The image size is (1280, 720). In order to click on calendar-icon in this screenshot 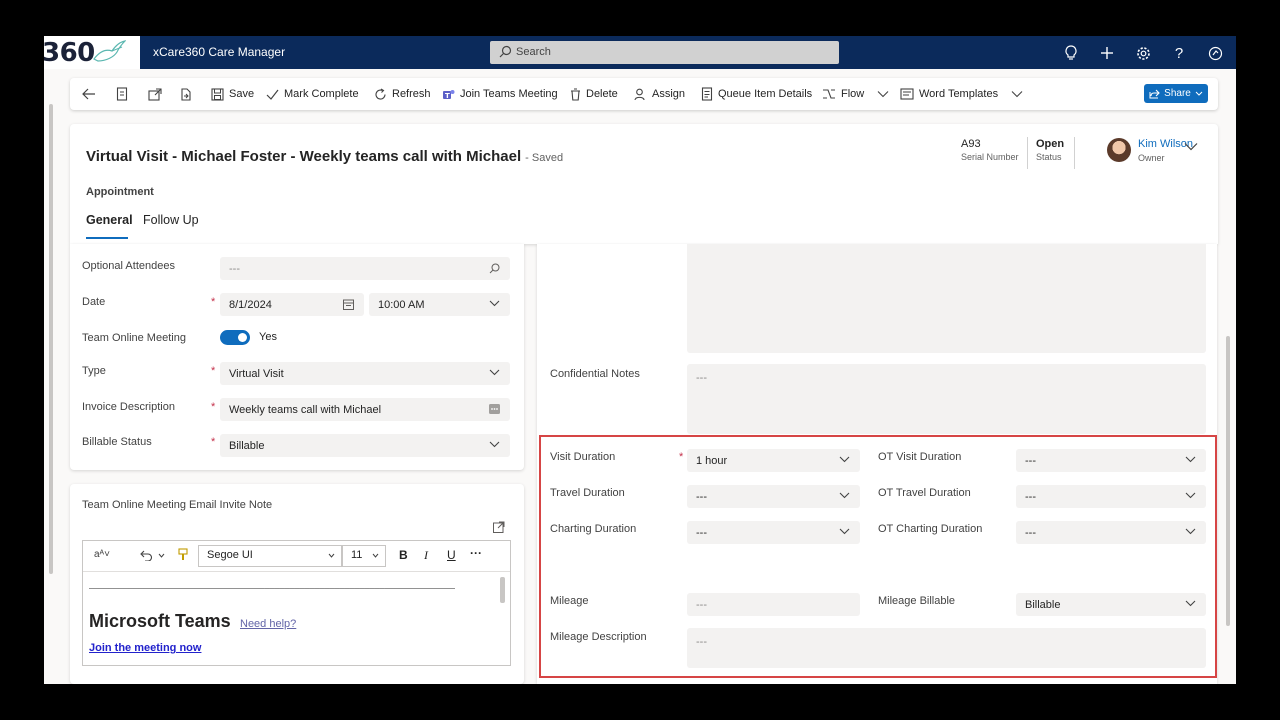, I will do `click(348, 304)`.